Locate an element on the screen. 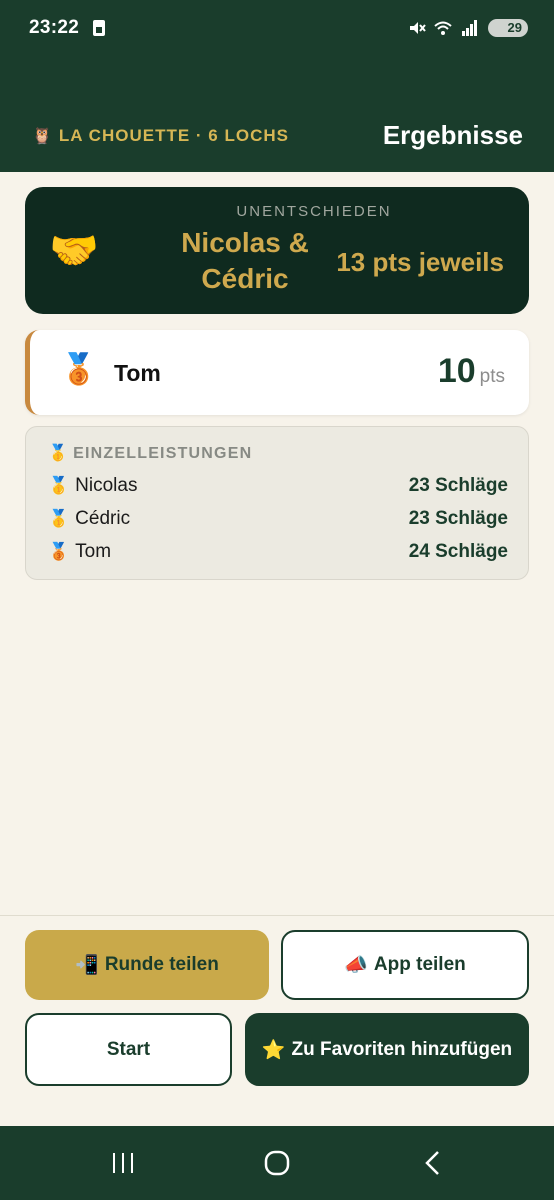 The width and height of the screenshot is (554, 1200). list-item: 🥇 Nicolas 23 Schläge is located at coordinates (278, 489).